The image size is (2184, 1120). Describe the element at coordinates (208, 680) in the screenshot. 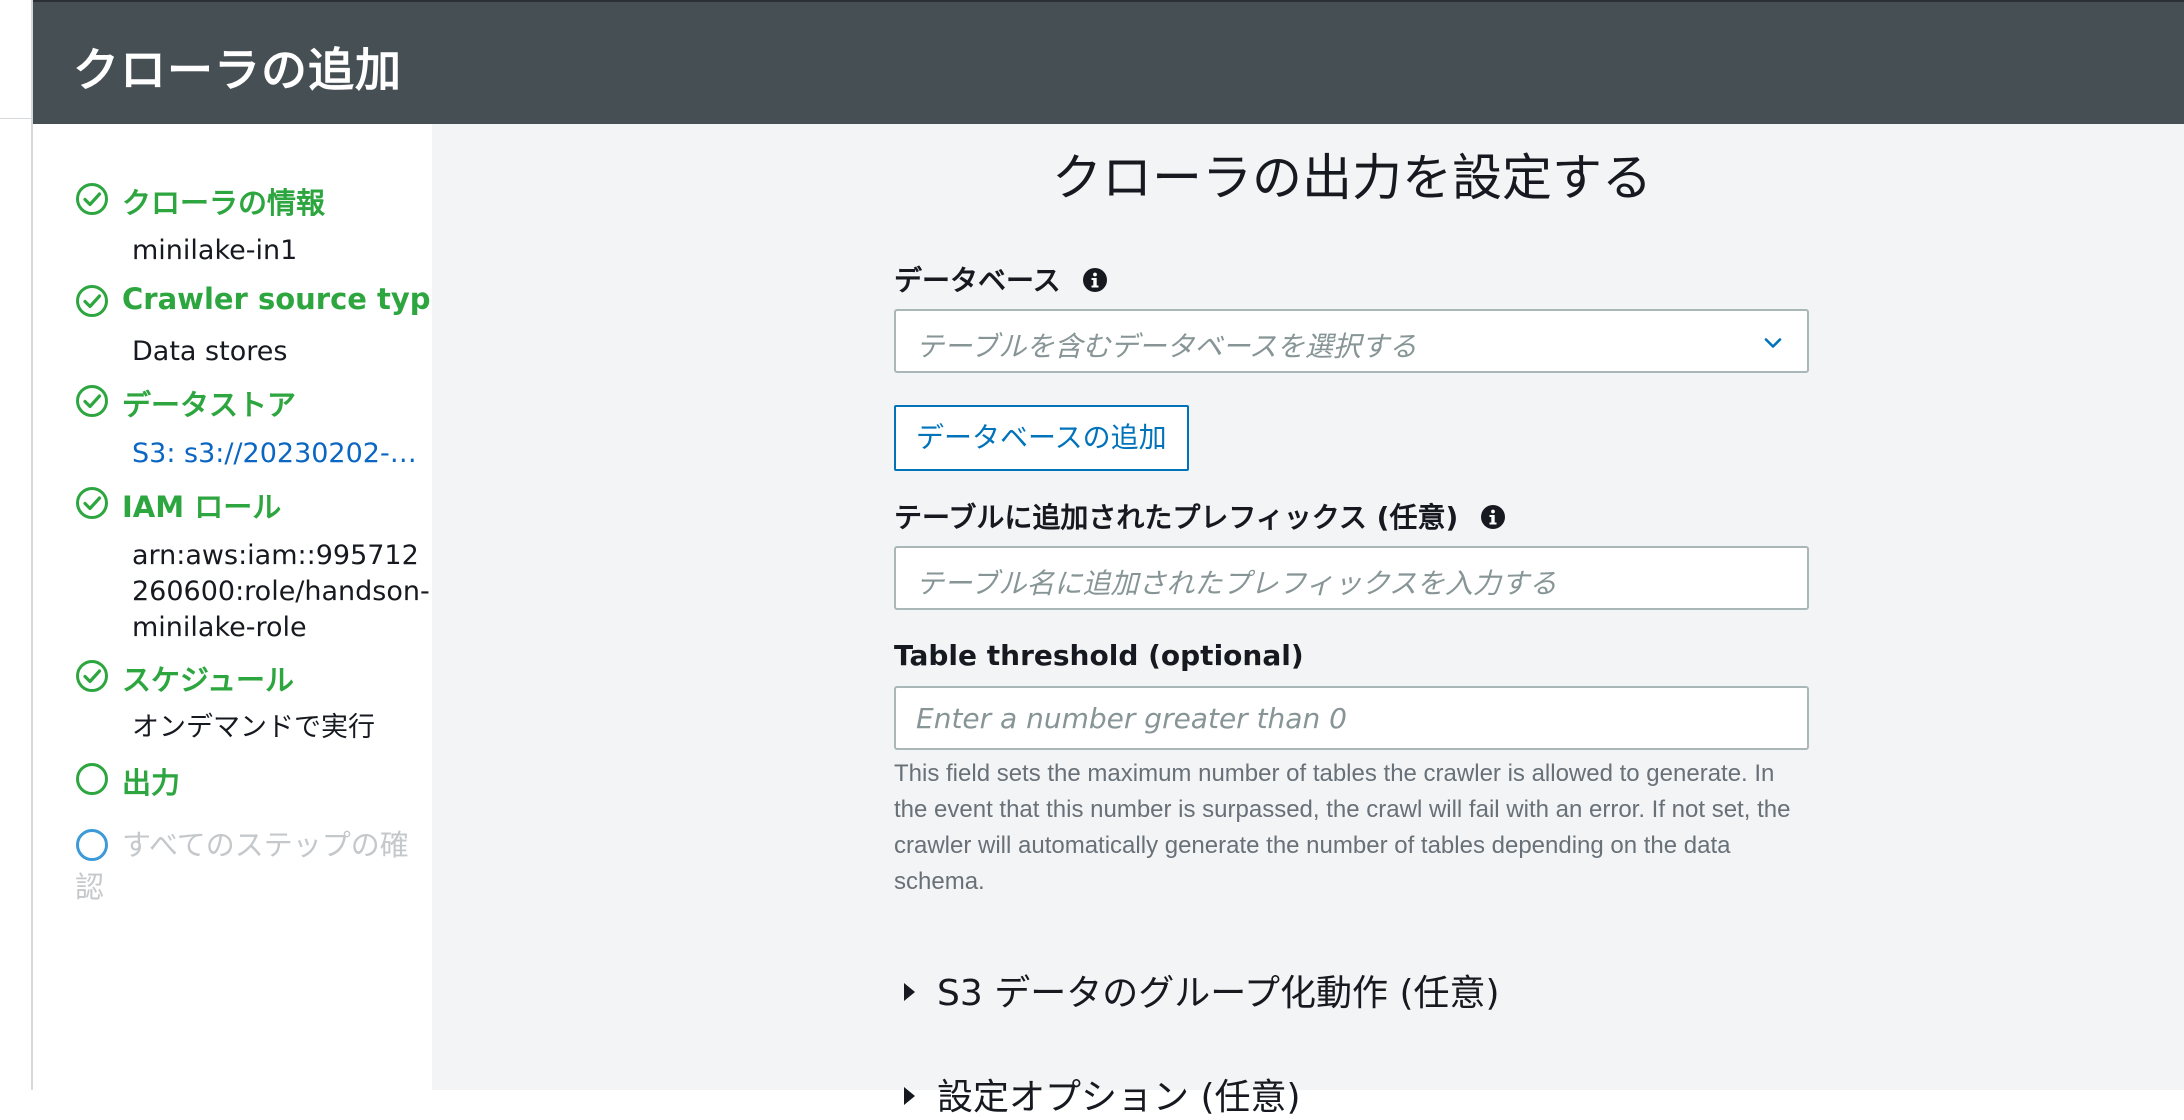

I see `step-title: スケジュール` at that location.